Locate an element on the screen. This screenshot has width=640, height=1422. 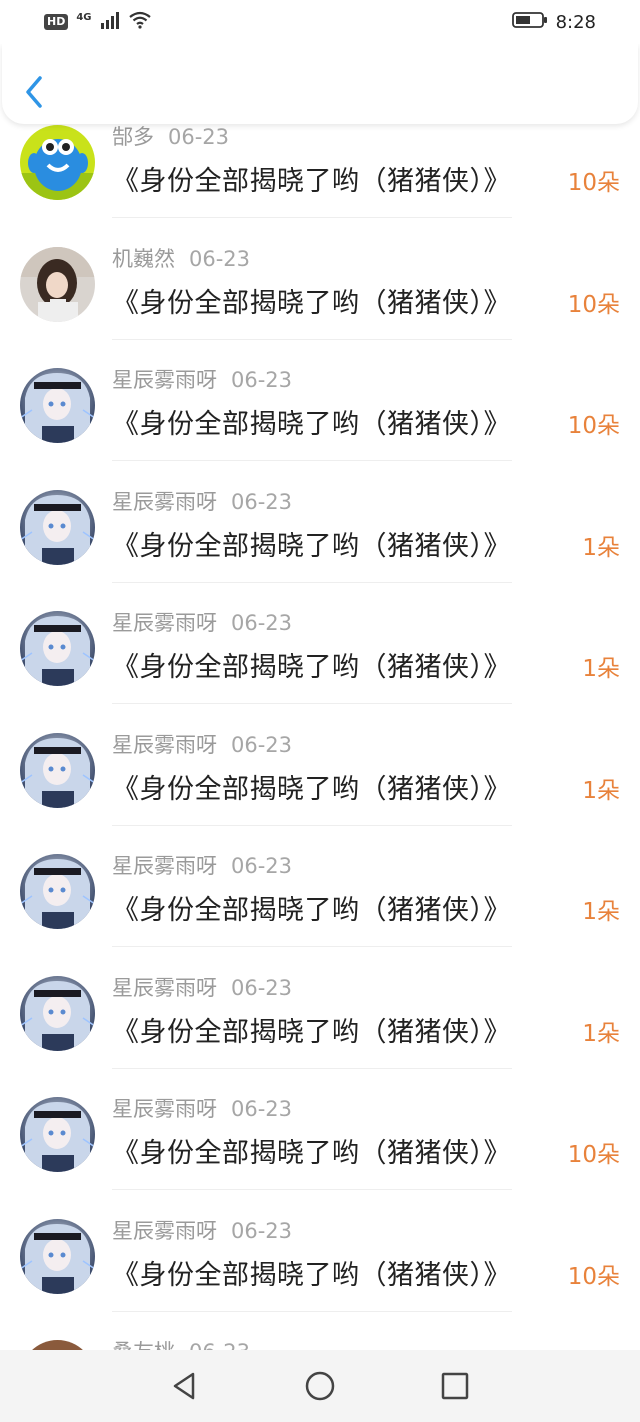
back-button is located at coordinates (34, 92).